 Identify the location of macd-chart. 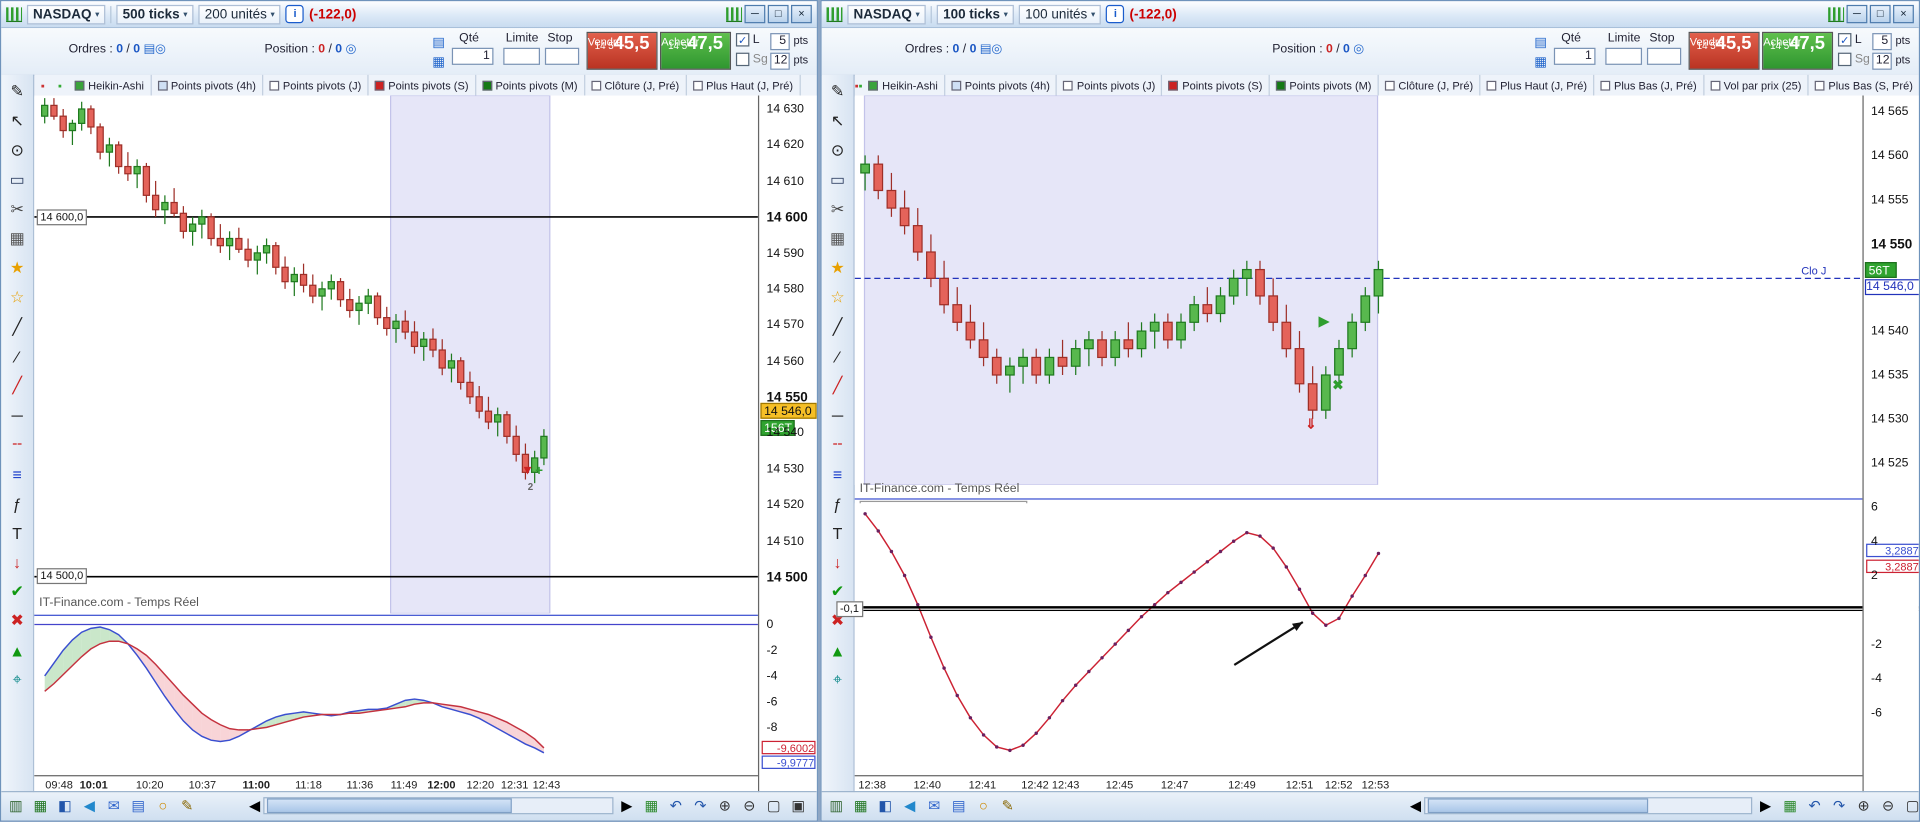
(396, 696).